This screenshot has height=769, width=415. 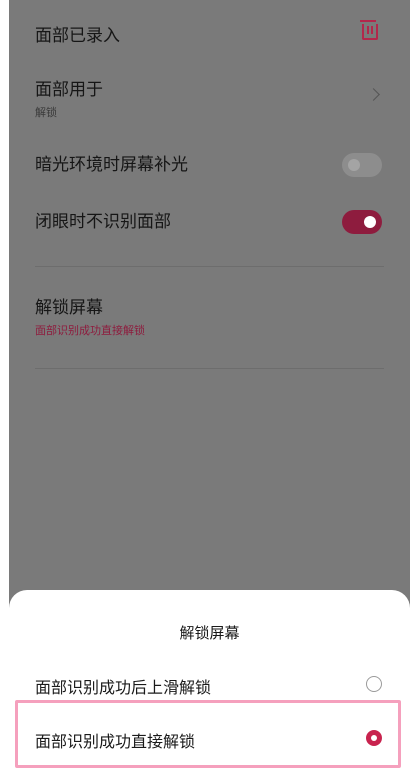 What do you see at coordinates (69, 308) in the screenshot?
I see `unlock-screen-title: 解锁屏幕` at bounding box center [69, 308].